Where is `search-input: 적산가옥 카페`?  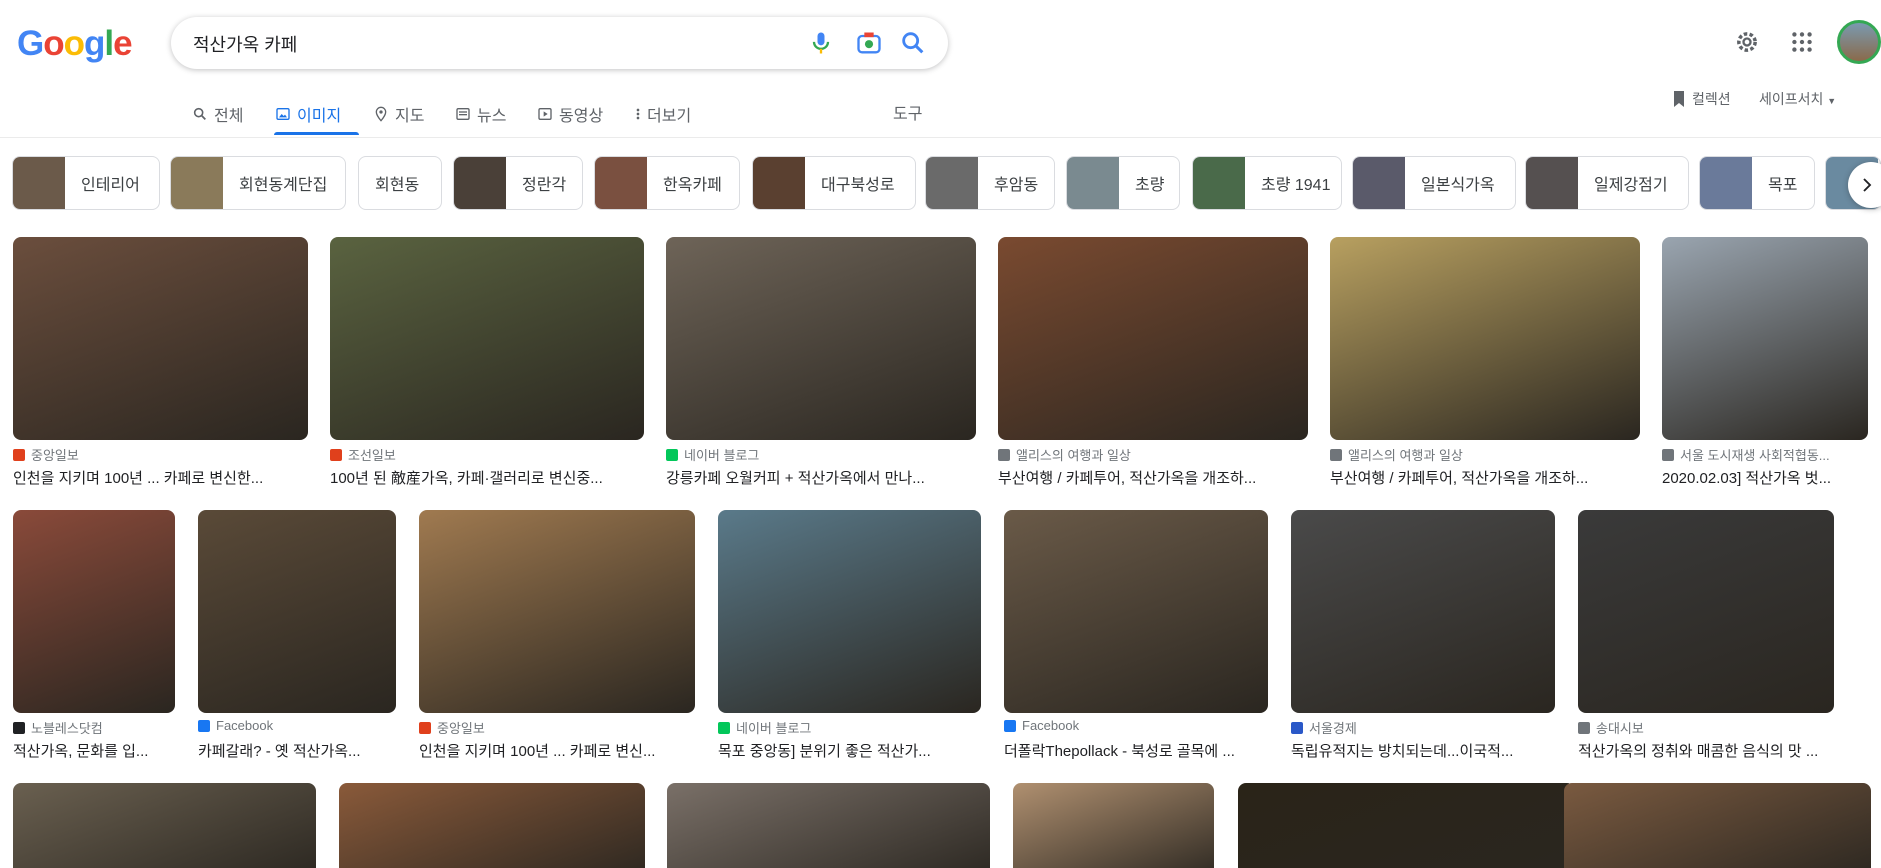
search-input: 적산가옥 카페 is located at coordinates (245, 44).